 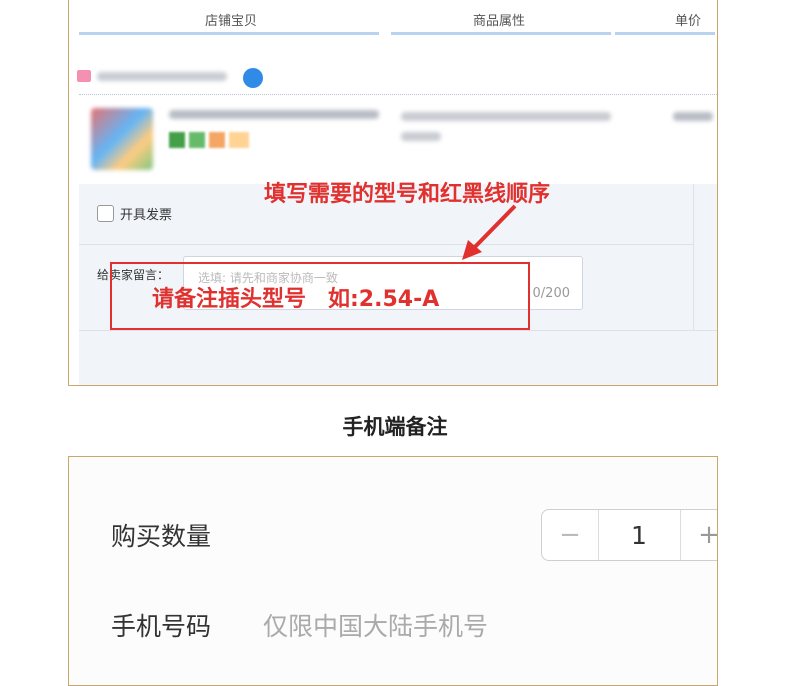 What do you see at coordinates (296, 299) in the screenshot?
I see `annotation-box-note: 请备注插头型号 如:2.54-A` at bounding box center [296, 299].